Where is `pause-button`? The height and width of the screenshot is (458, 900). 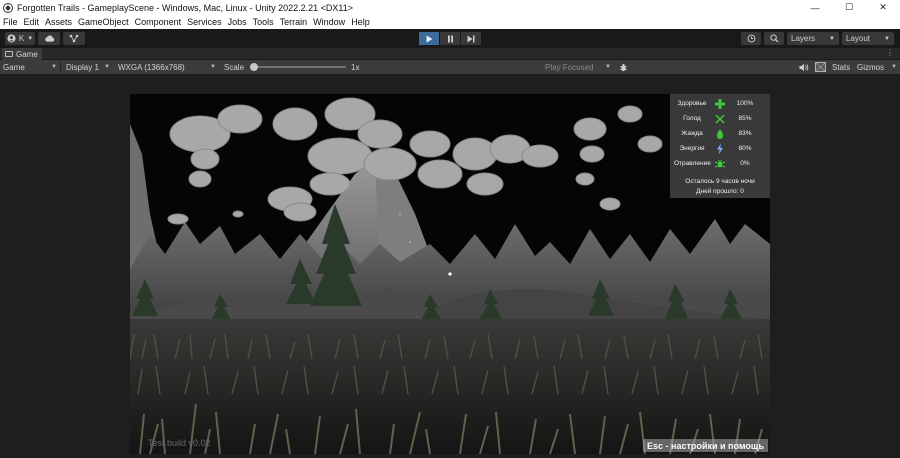
pause-button is located at coordinates (450, 38).